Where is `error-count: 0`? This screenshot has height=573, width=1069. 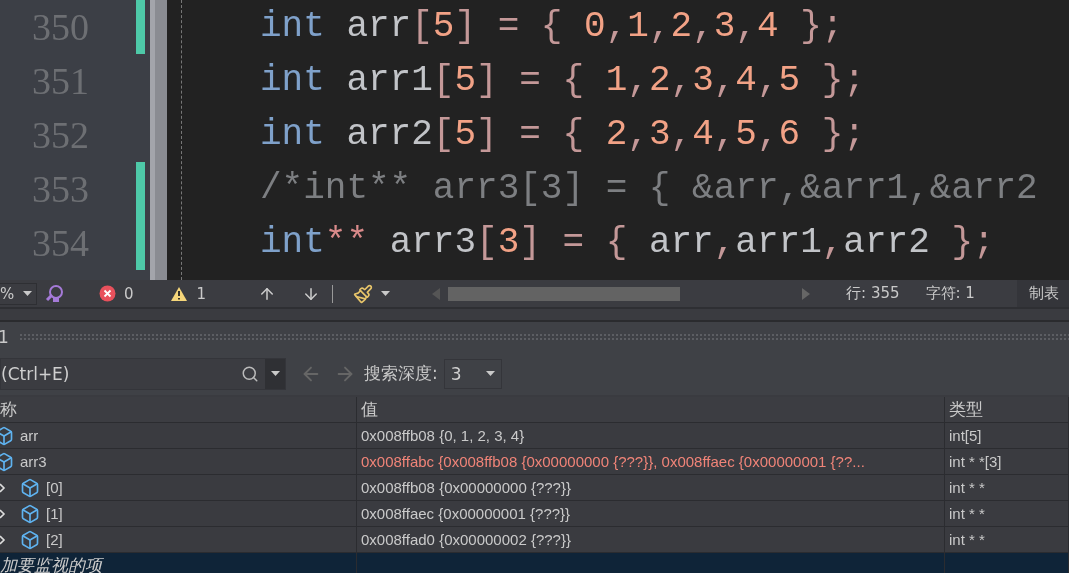
error-count: 0 is located at coordinates (129, 293).